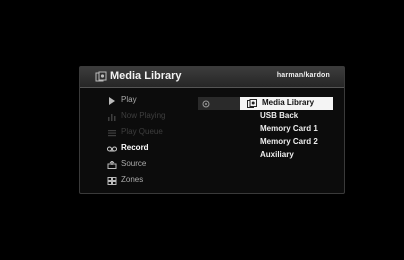 The height and width of the screenshot is (260, 404). I want to click on submenu-item-media-library: Media Library, so click(265, 103).